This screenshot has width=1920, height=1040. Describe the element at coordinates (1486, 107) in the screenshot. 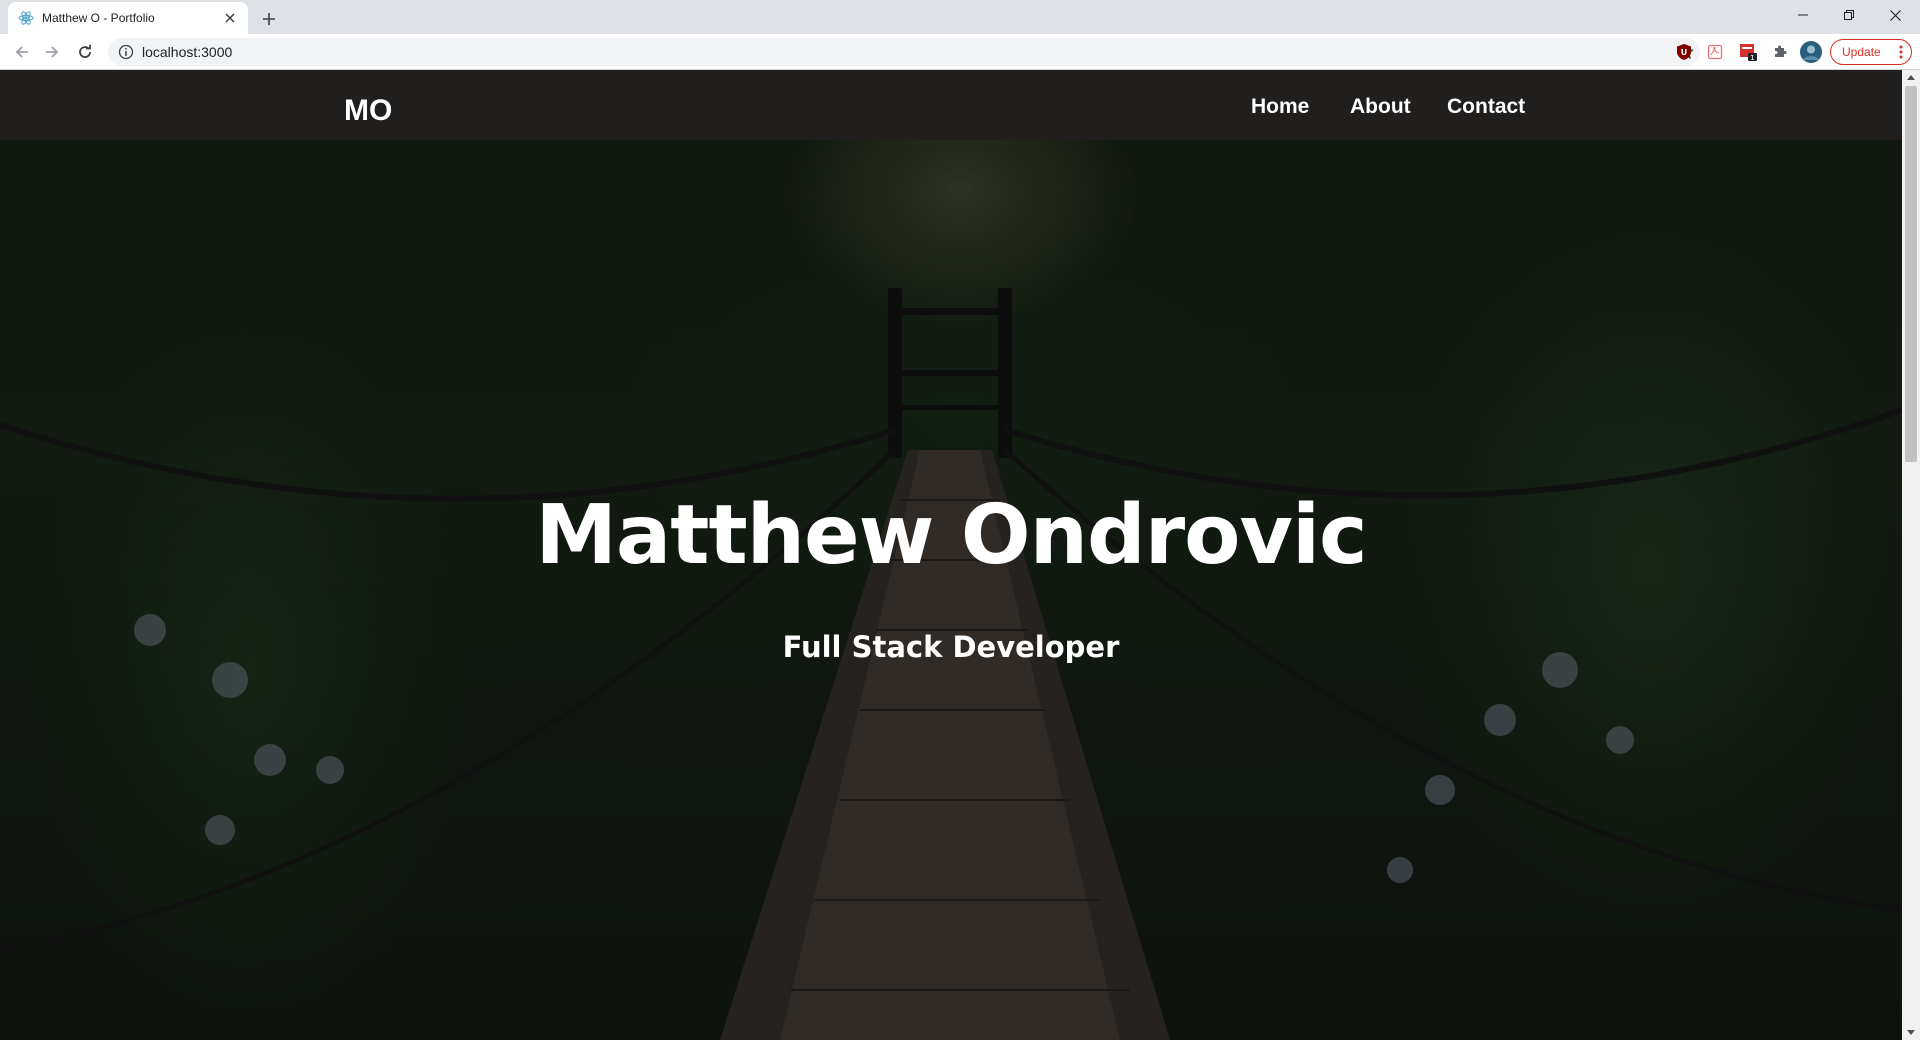

I see `nav-link-contact: Contact` at that location.